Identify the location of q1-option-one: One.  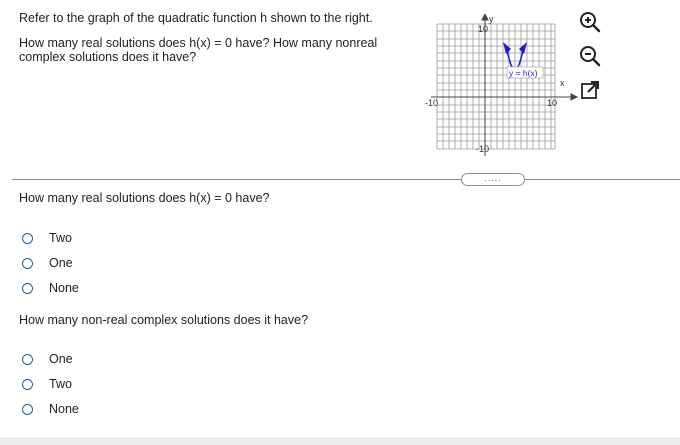
(47, 263).